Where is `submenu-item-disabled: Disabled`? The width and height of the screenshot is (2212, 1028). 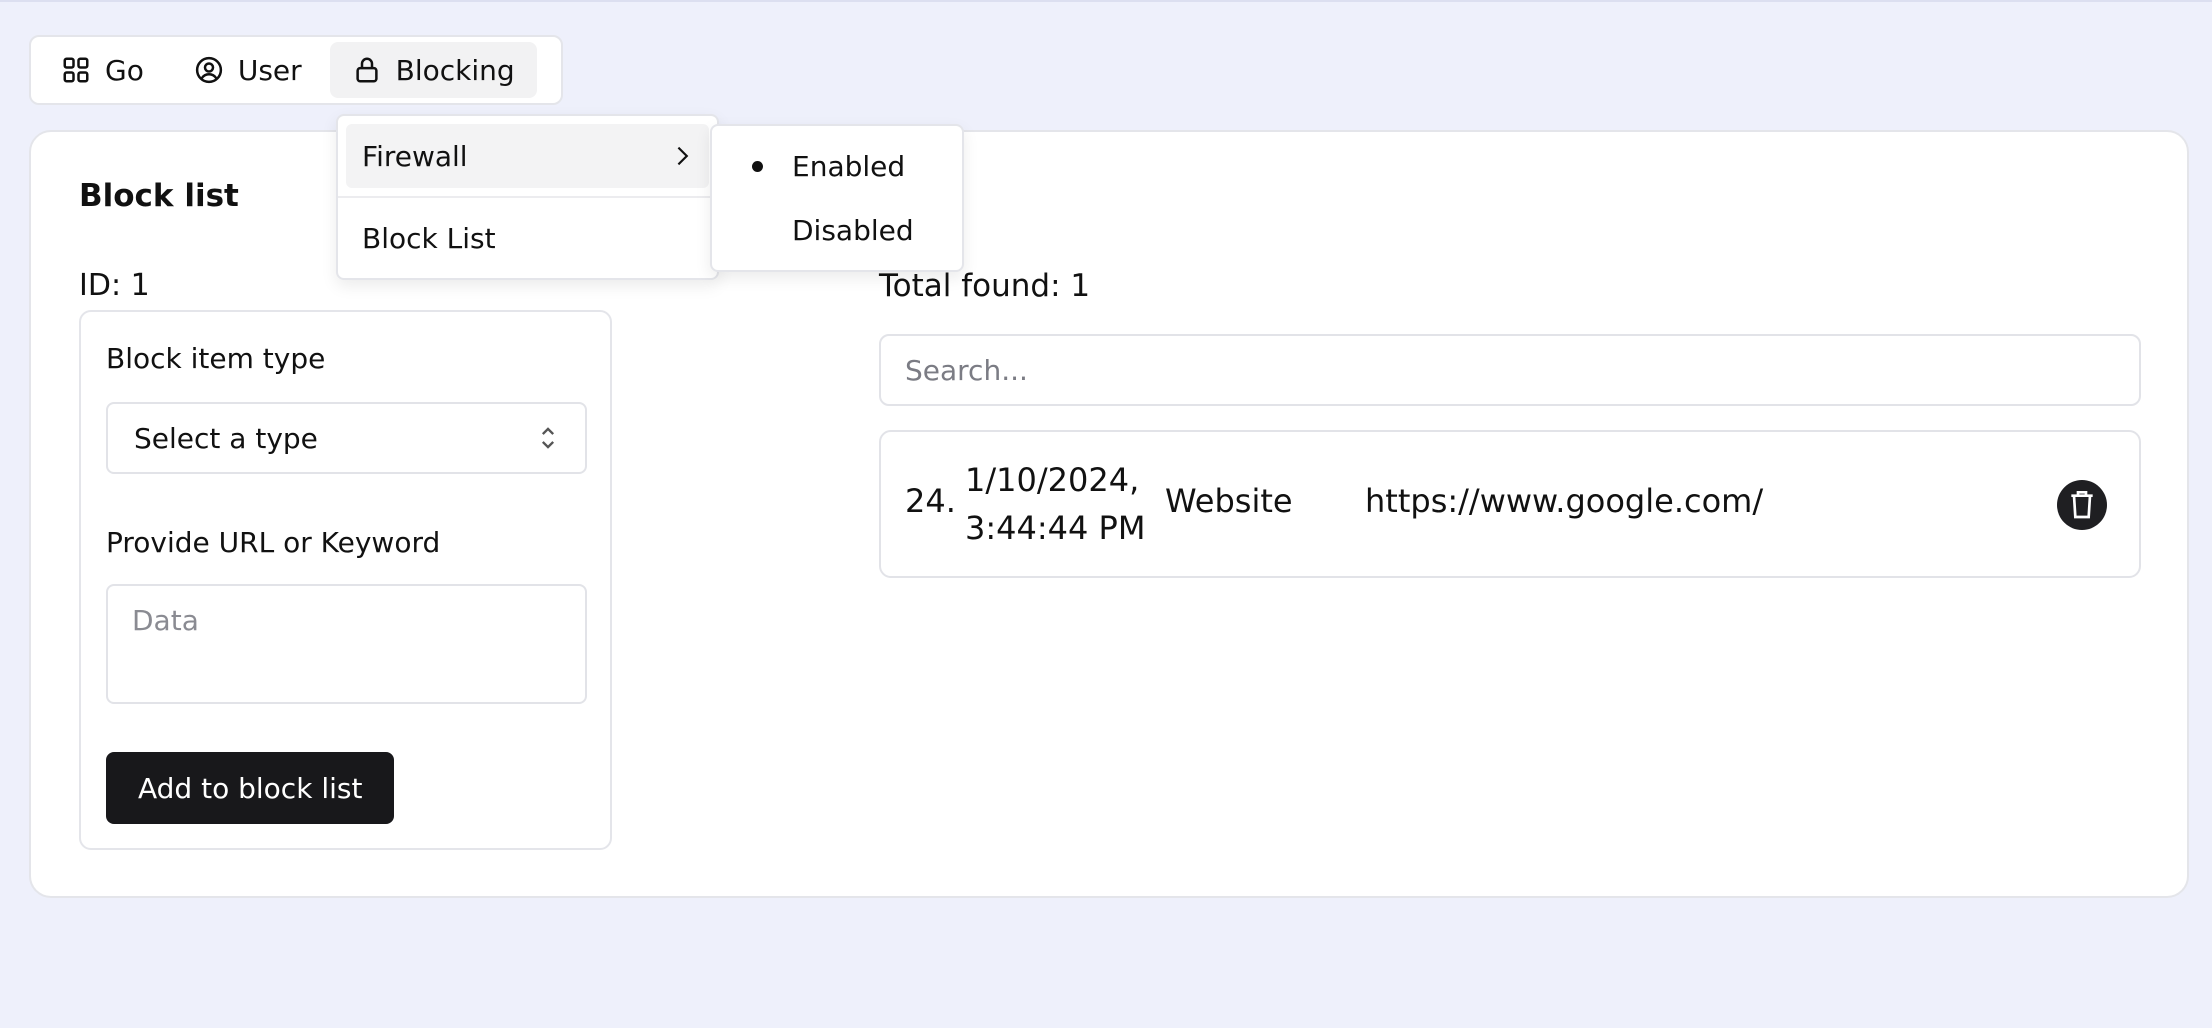
submenu-item-disabled: Disabled is located at coordinates (837, 230).